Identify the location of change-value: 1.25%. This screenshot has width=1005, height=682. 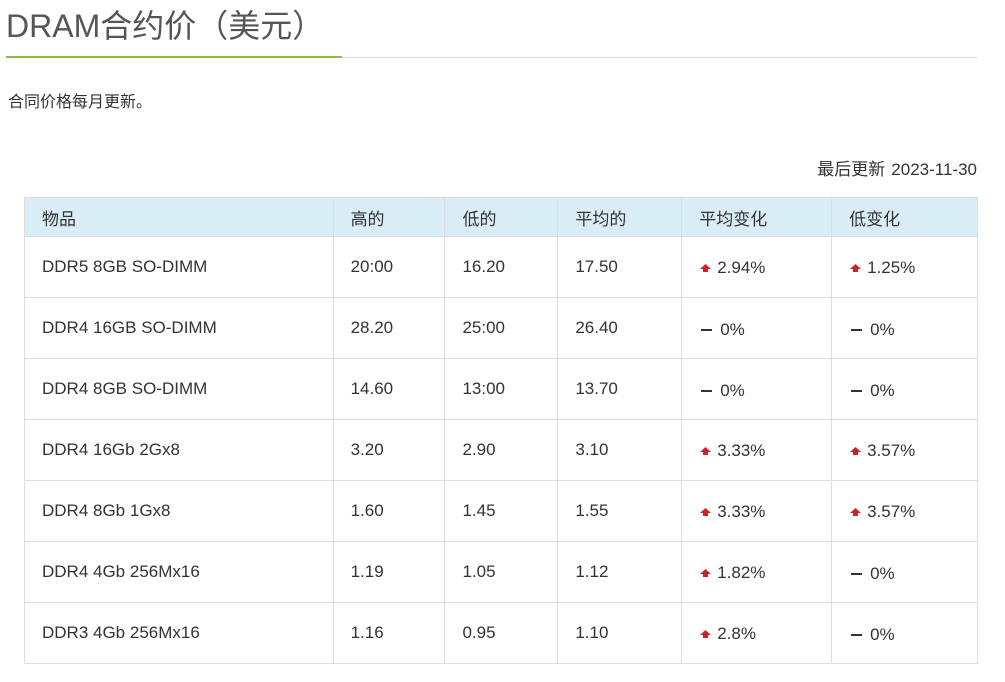
(891, 267).